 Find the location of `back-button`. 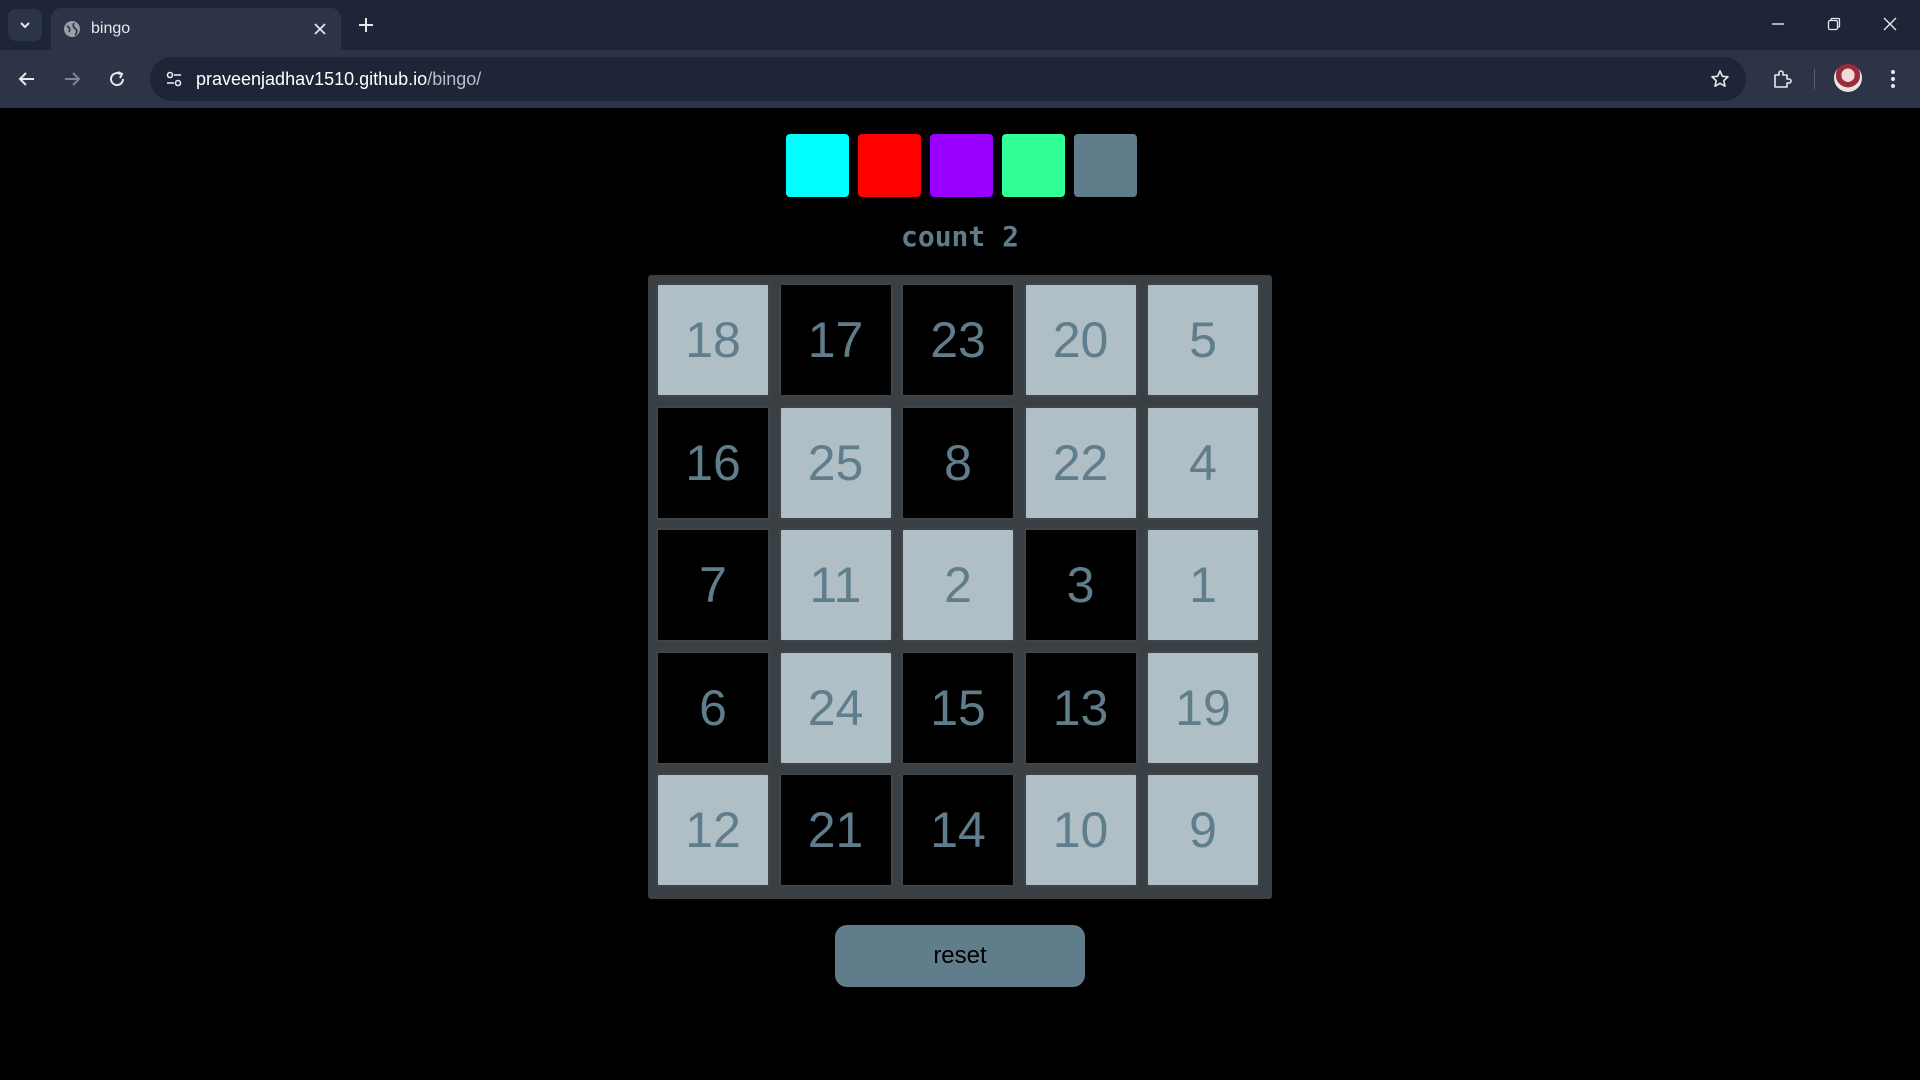

back-button is located at coordinates (27, 79).